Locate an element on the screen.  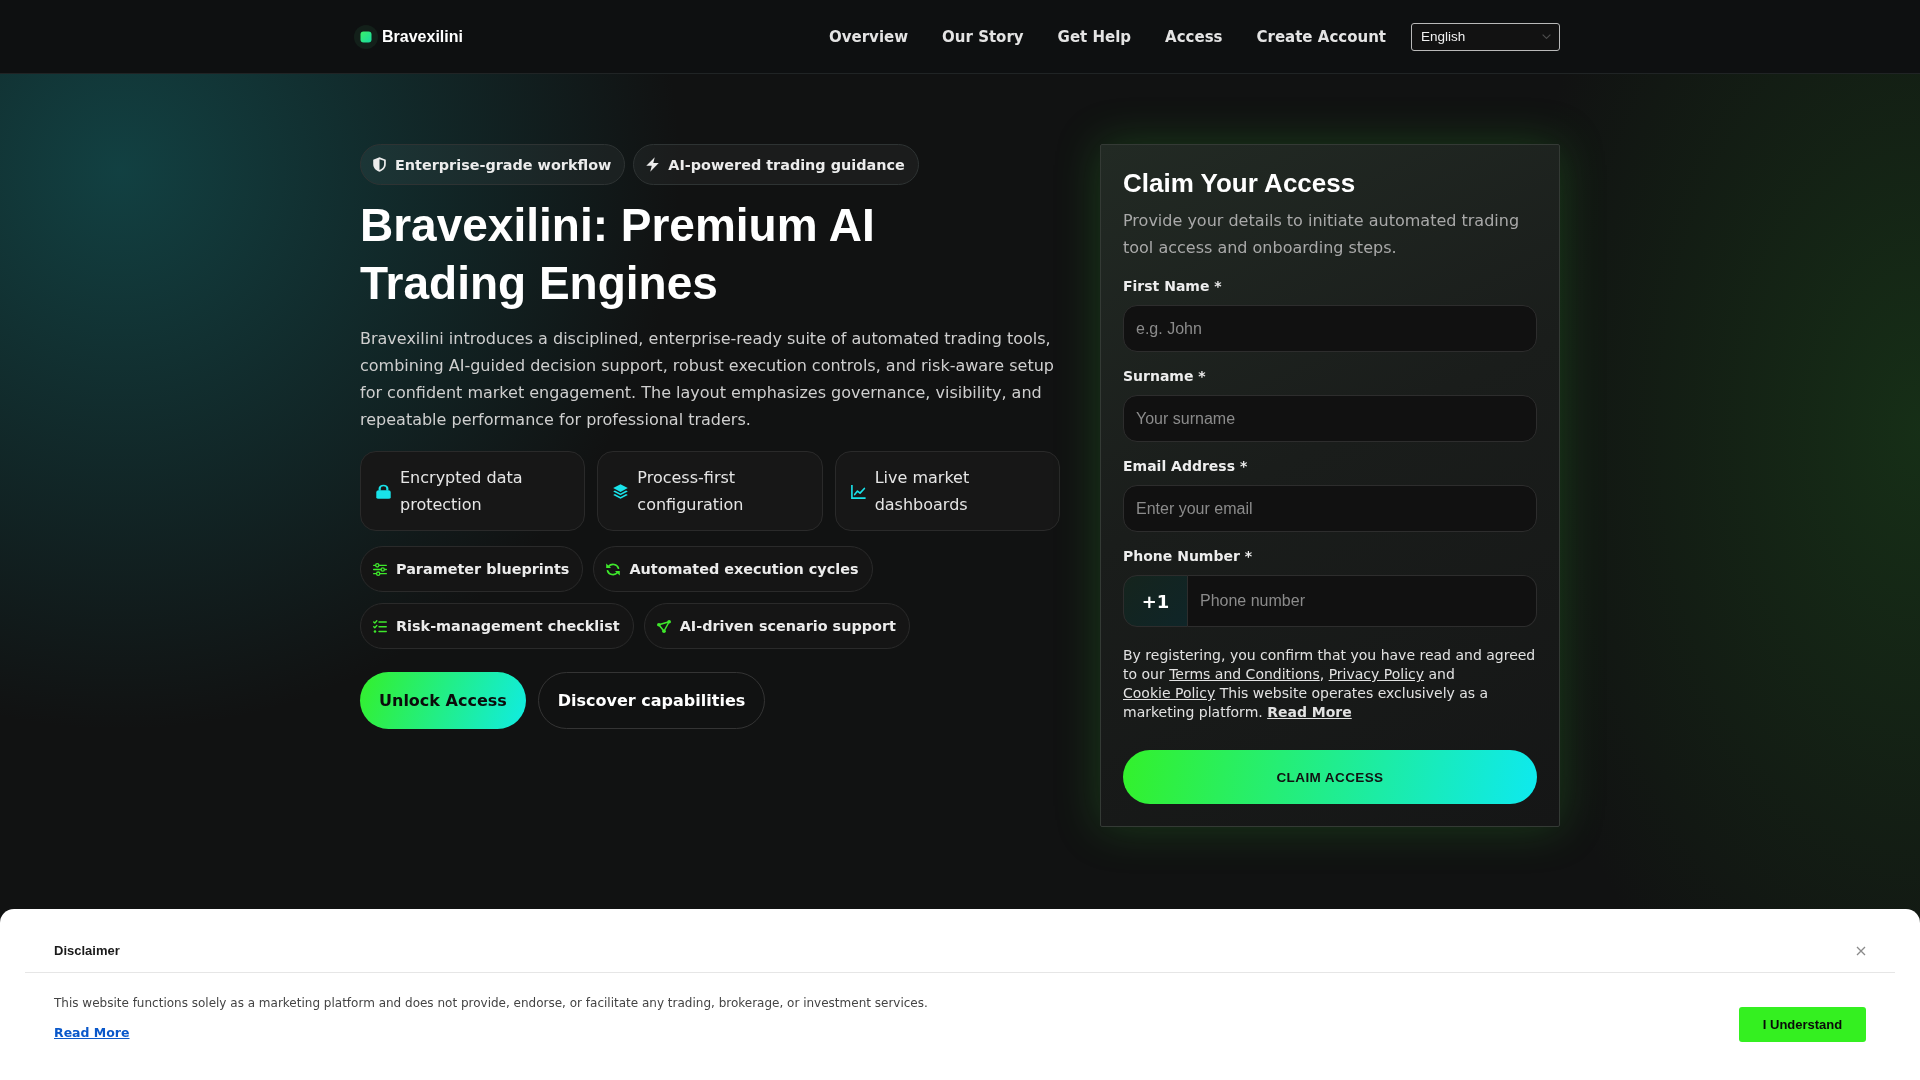
consent-text: By registering, you confirm that you have read and agreed to our Terms and Conditions, Privacy Policy and Cookie Policy This website operates exclusively as a marketing platform. Read More is located at coordinates (1330, 684).